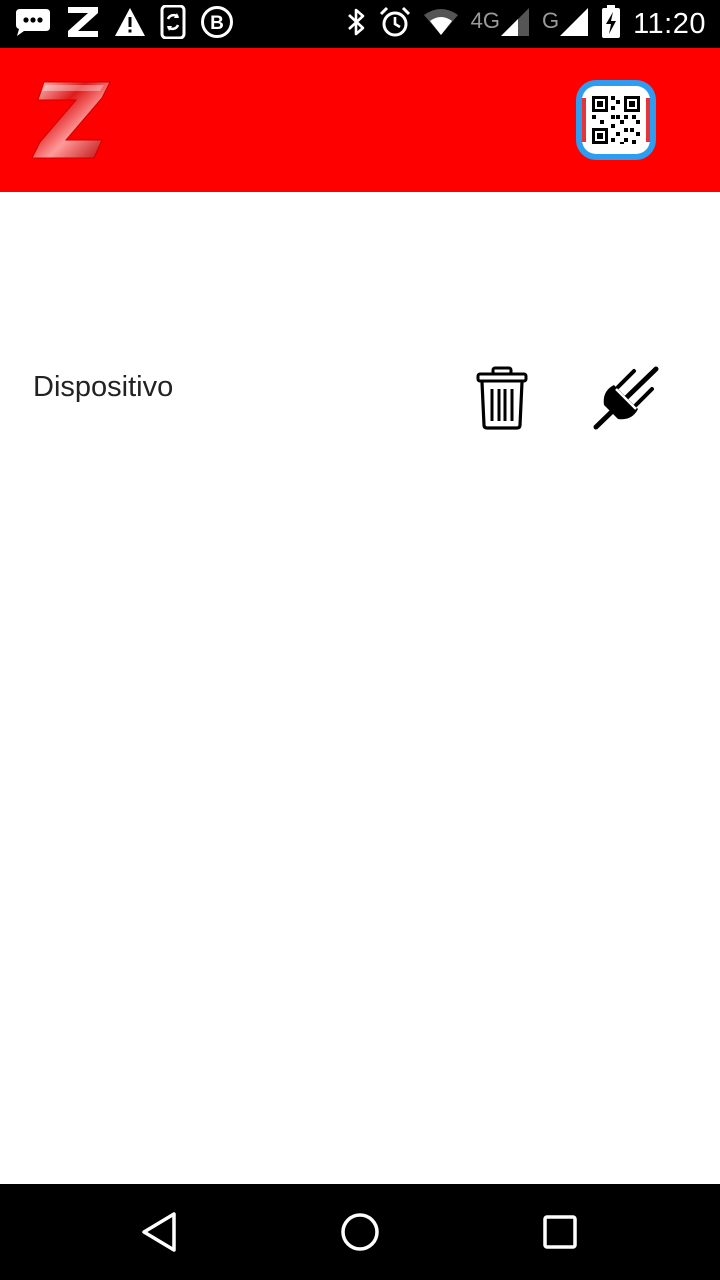 The height and width of the screenshot is (1280, 720). What do you see at coordinates (441, 24) in the screenshot?
I see `wifi-icon` at bounding box center [441, 24].